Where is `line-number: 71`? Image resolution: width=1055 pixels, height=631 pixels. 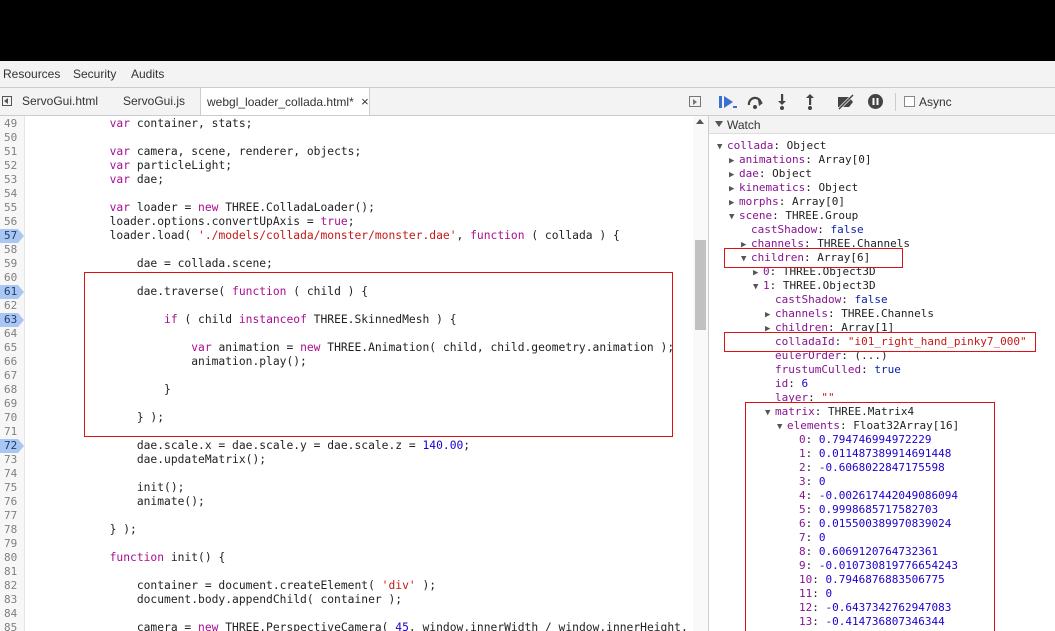 line-number: 71 is located at coordinates (11, 432).